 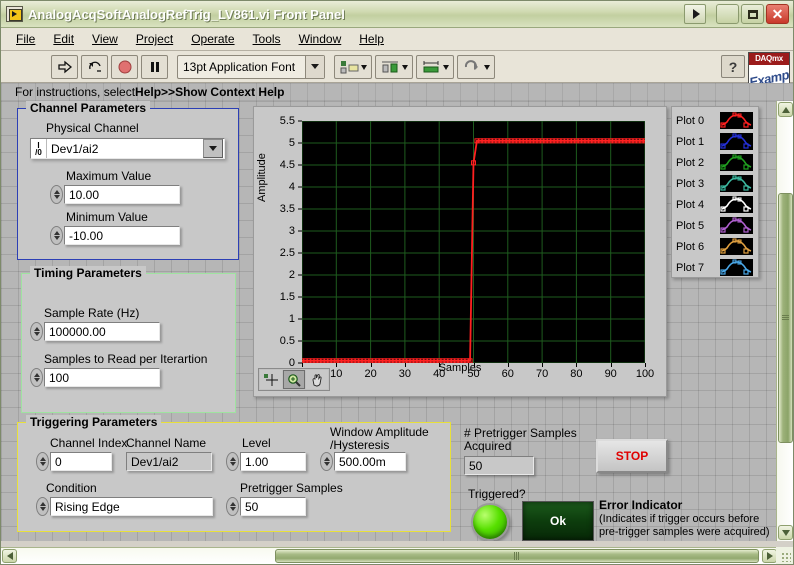 I want to click on context-help-button: ?, so click(x=733, y=66).